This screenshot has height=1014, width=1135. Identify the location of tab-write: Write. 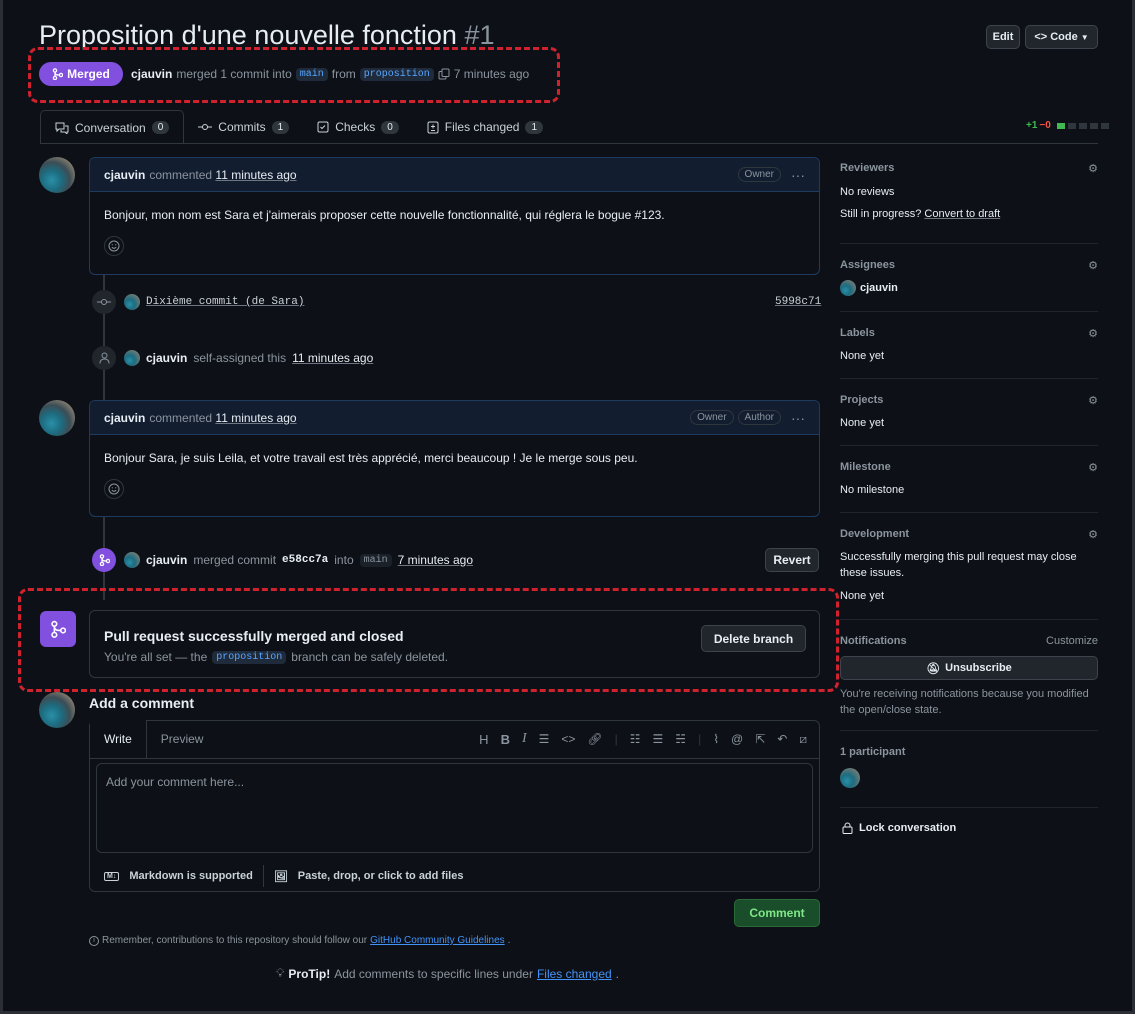
(118, 739).